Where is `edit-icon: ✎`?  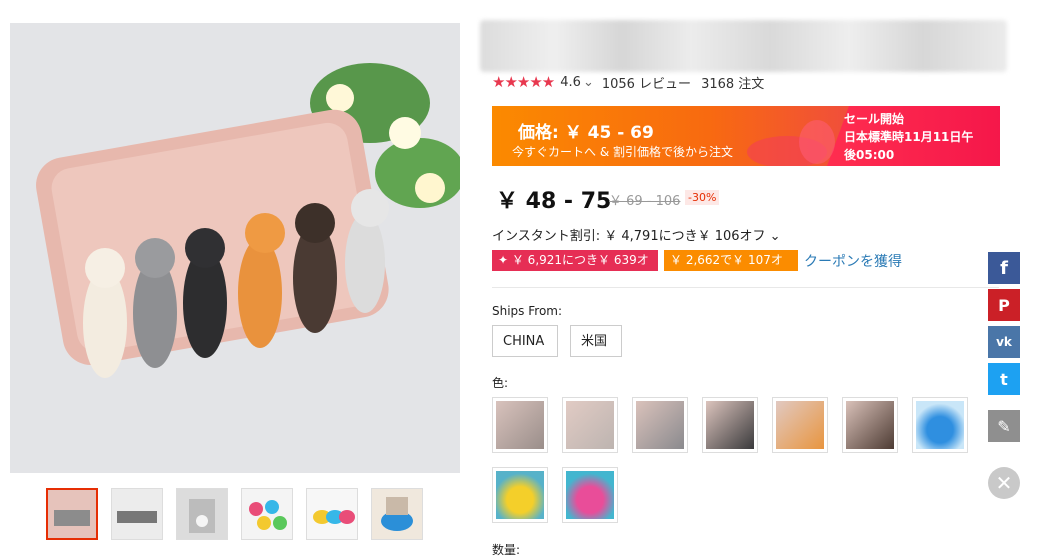 edit-icon: ✎ is located at coordinates (1004, 426).